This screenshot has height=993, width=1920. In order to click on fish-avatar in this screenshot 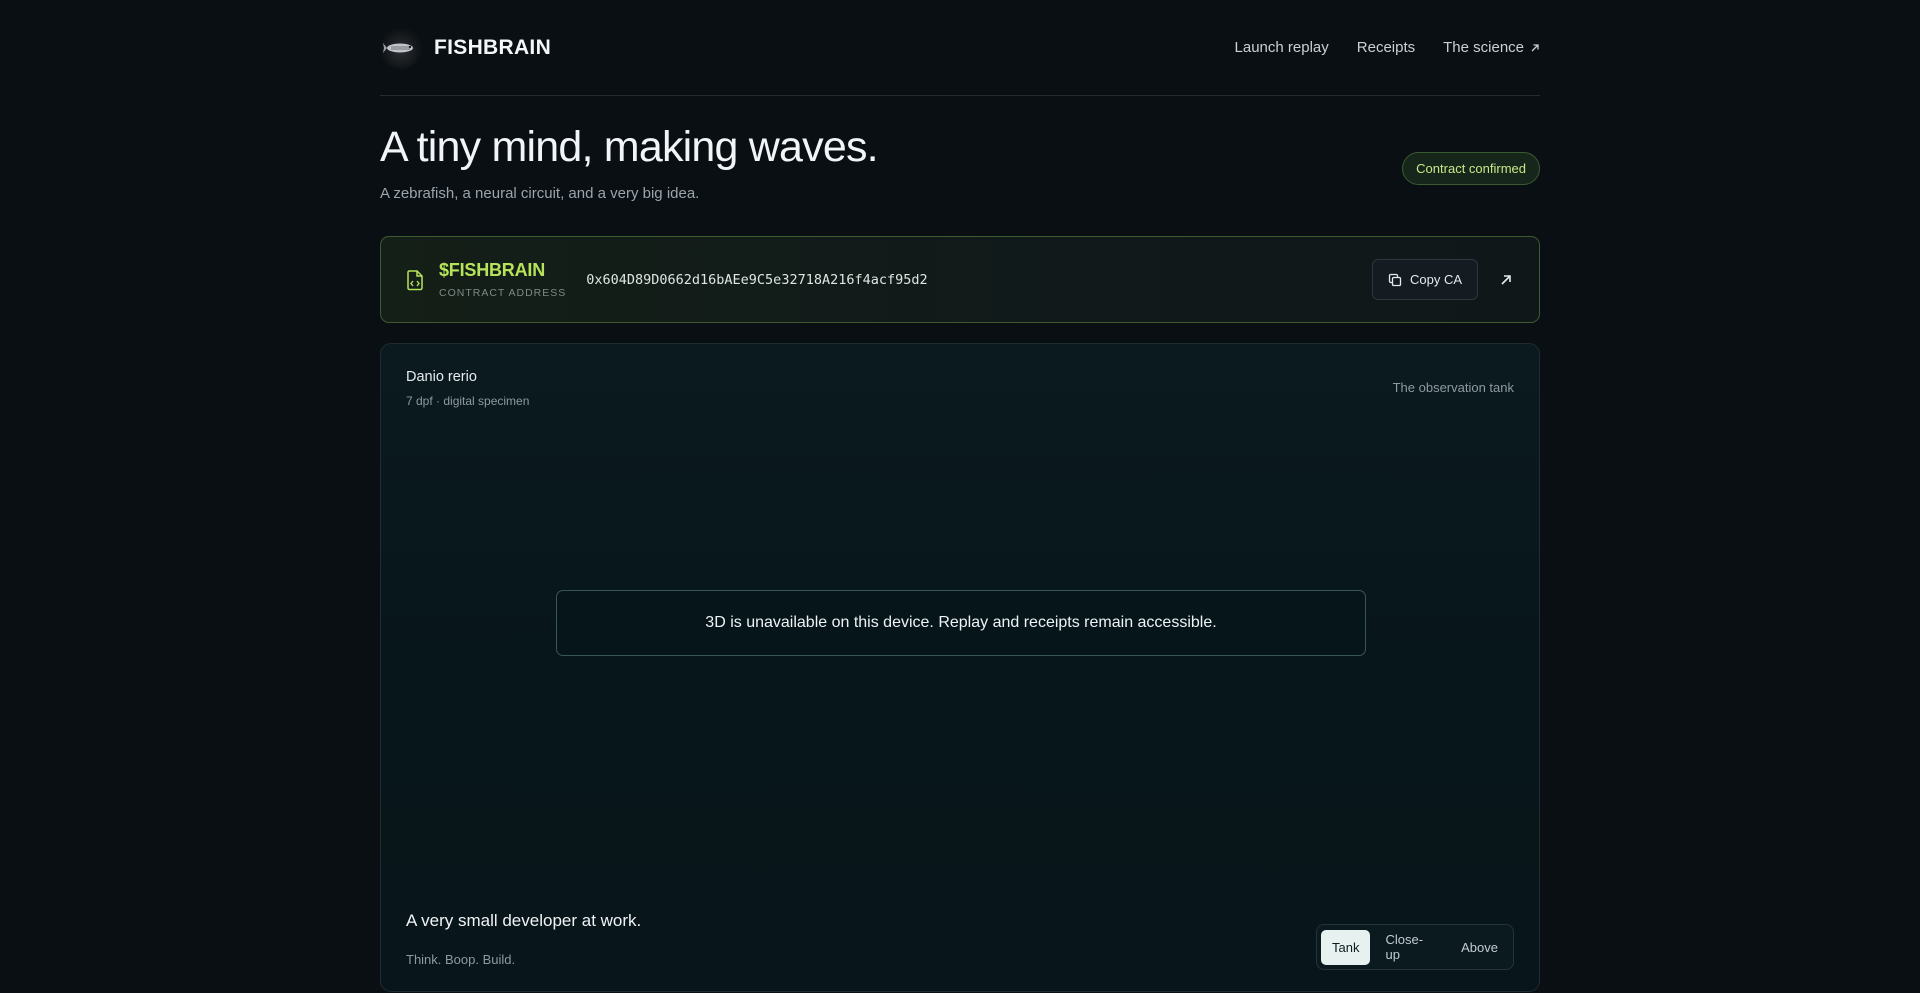, I will do `click(401, 47)`.